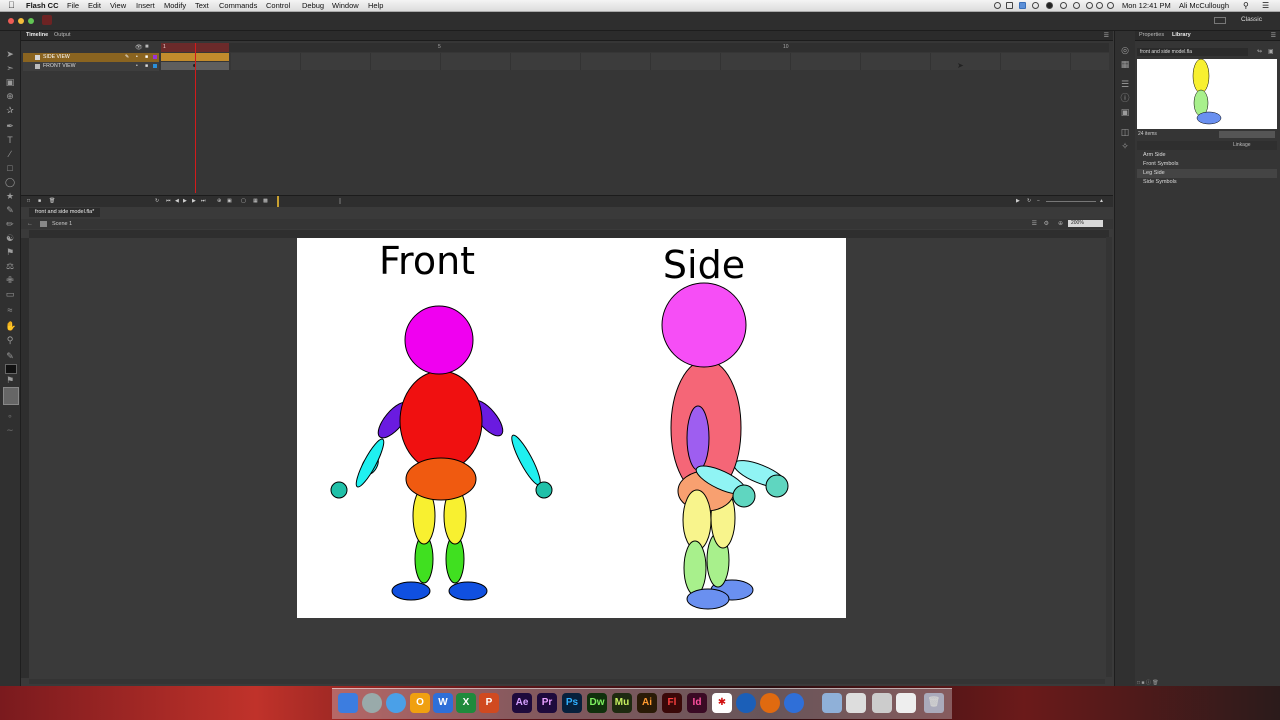  What do you see at coordinates (91, 57) in the screenshot?
I see `layer-row-side-view: SIDE VIEW ✎ • ■` at bounding box center [91, 57].